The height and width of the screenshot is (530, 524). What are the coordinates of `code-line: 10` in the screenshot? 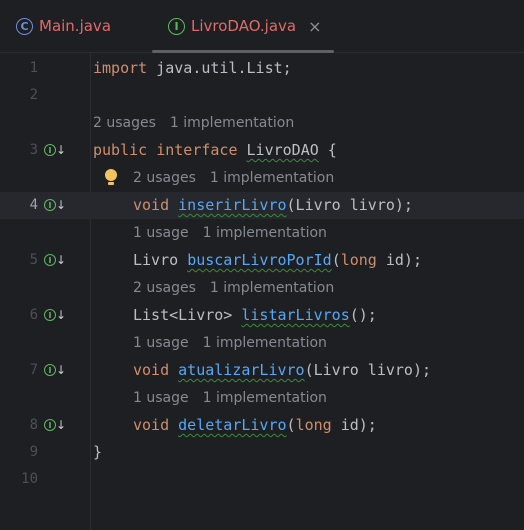 It's located at (262, 479).